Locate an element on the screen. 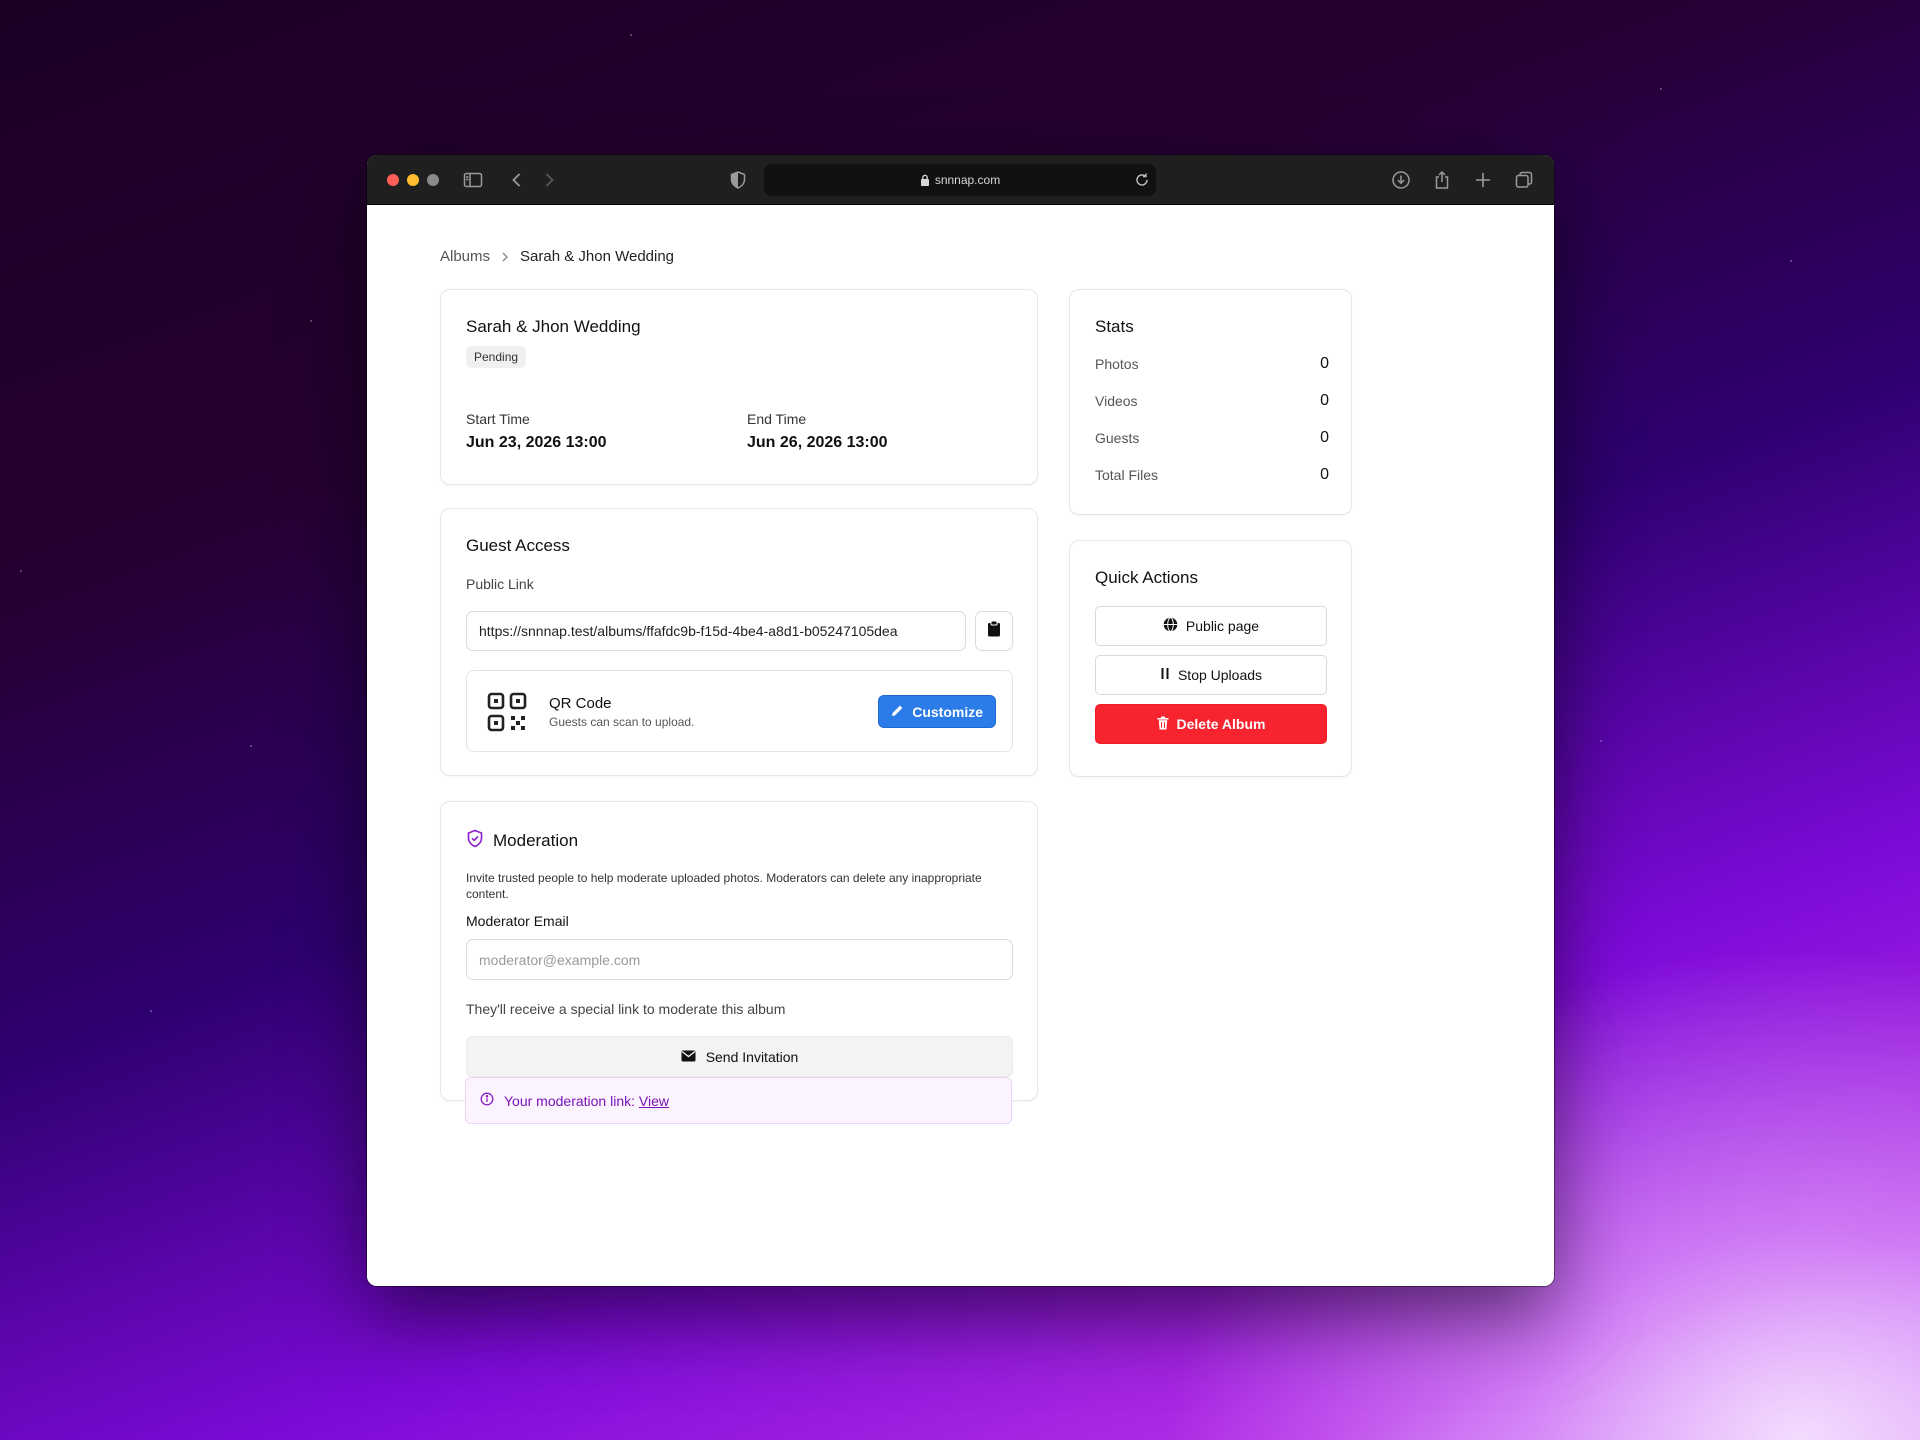 Image resolution: width=1920 pixels, height=1440 pixels. address-bar: snnnap.com is located at coordinates (960, 180).